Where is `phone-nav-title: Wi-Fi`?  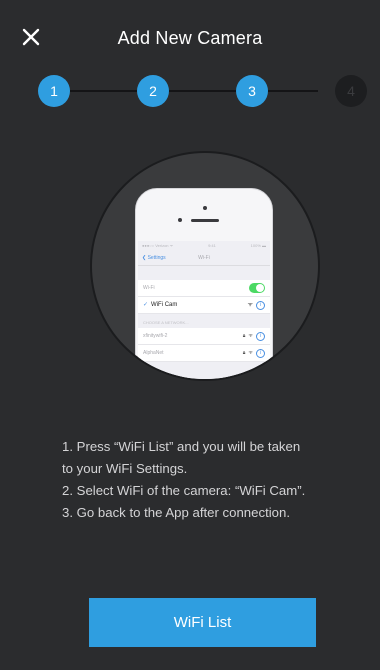
phone-nav-title: Wi-Fi is located at coordinates (204, 258).